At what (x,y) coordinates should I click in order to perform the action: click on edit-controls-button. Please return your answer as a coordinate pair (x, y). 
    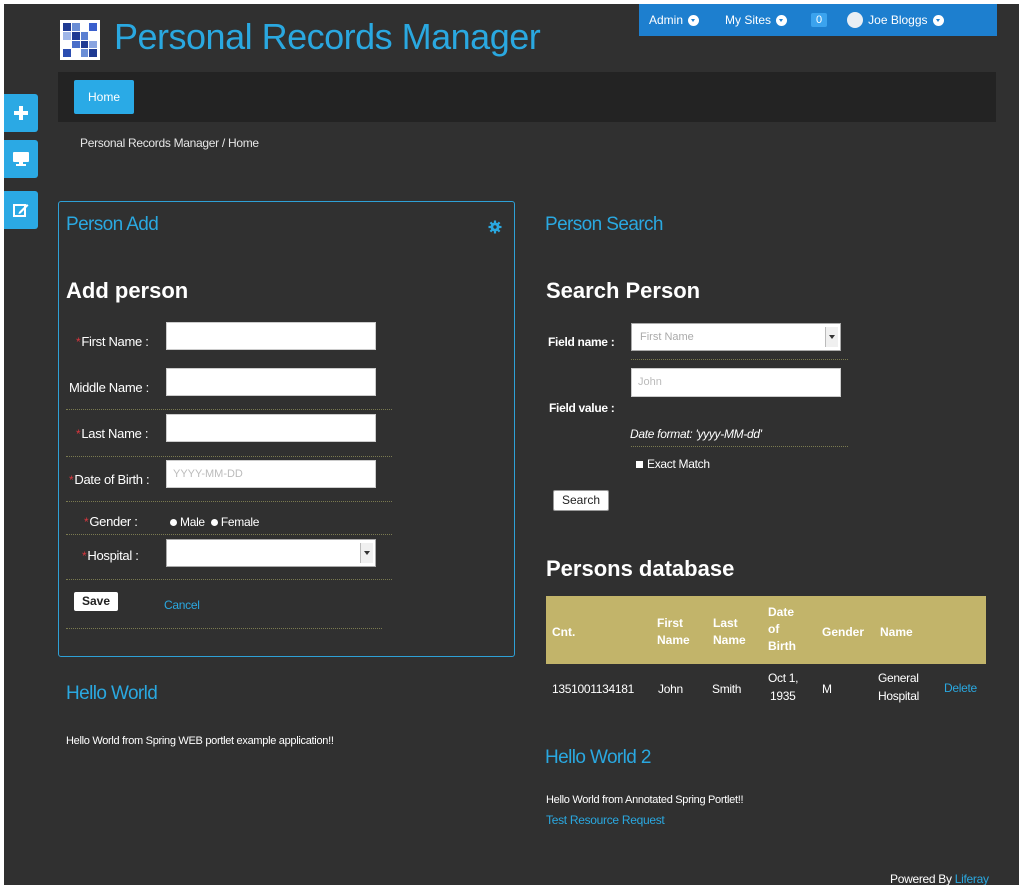
    Looking at the image, I should click on (21, 210).